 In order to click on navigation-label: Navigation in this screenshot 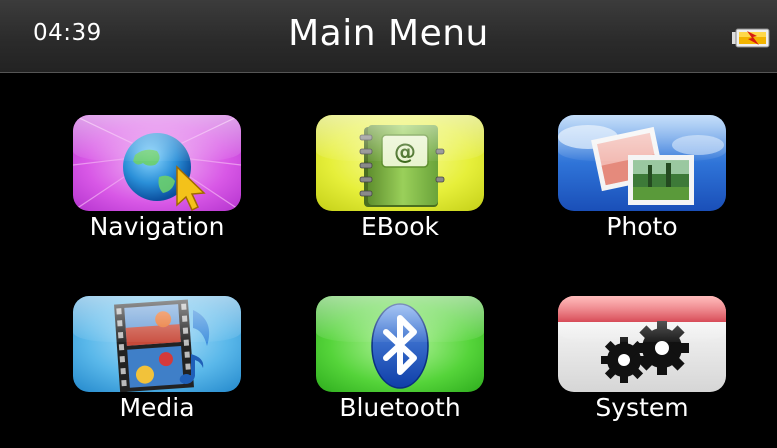, I will do `click(157, 226)`.